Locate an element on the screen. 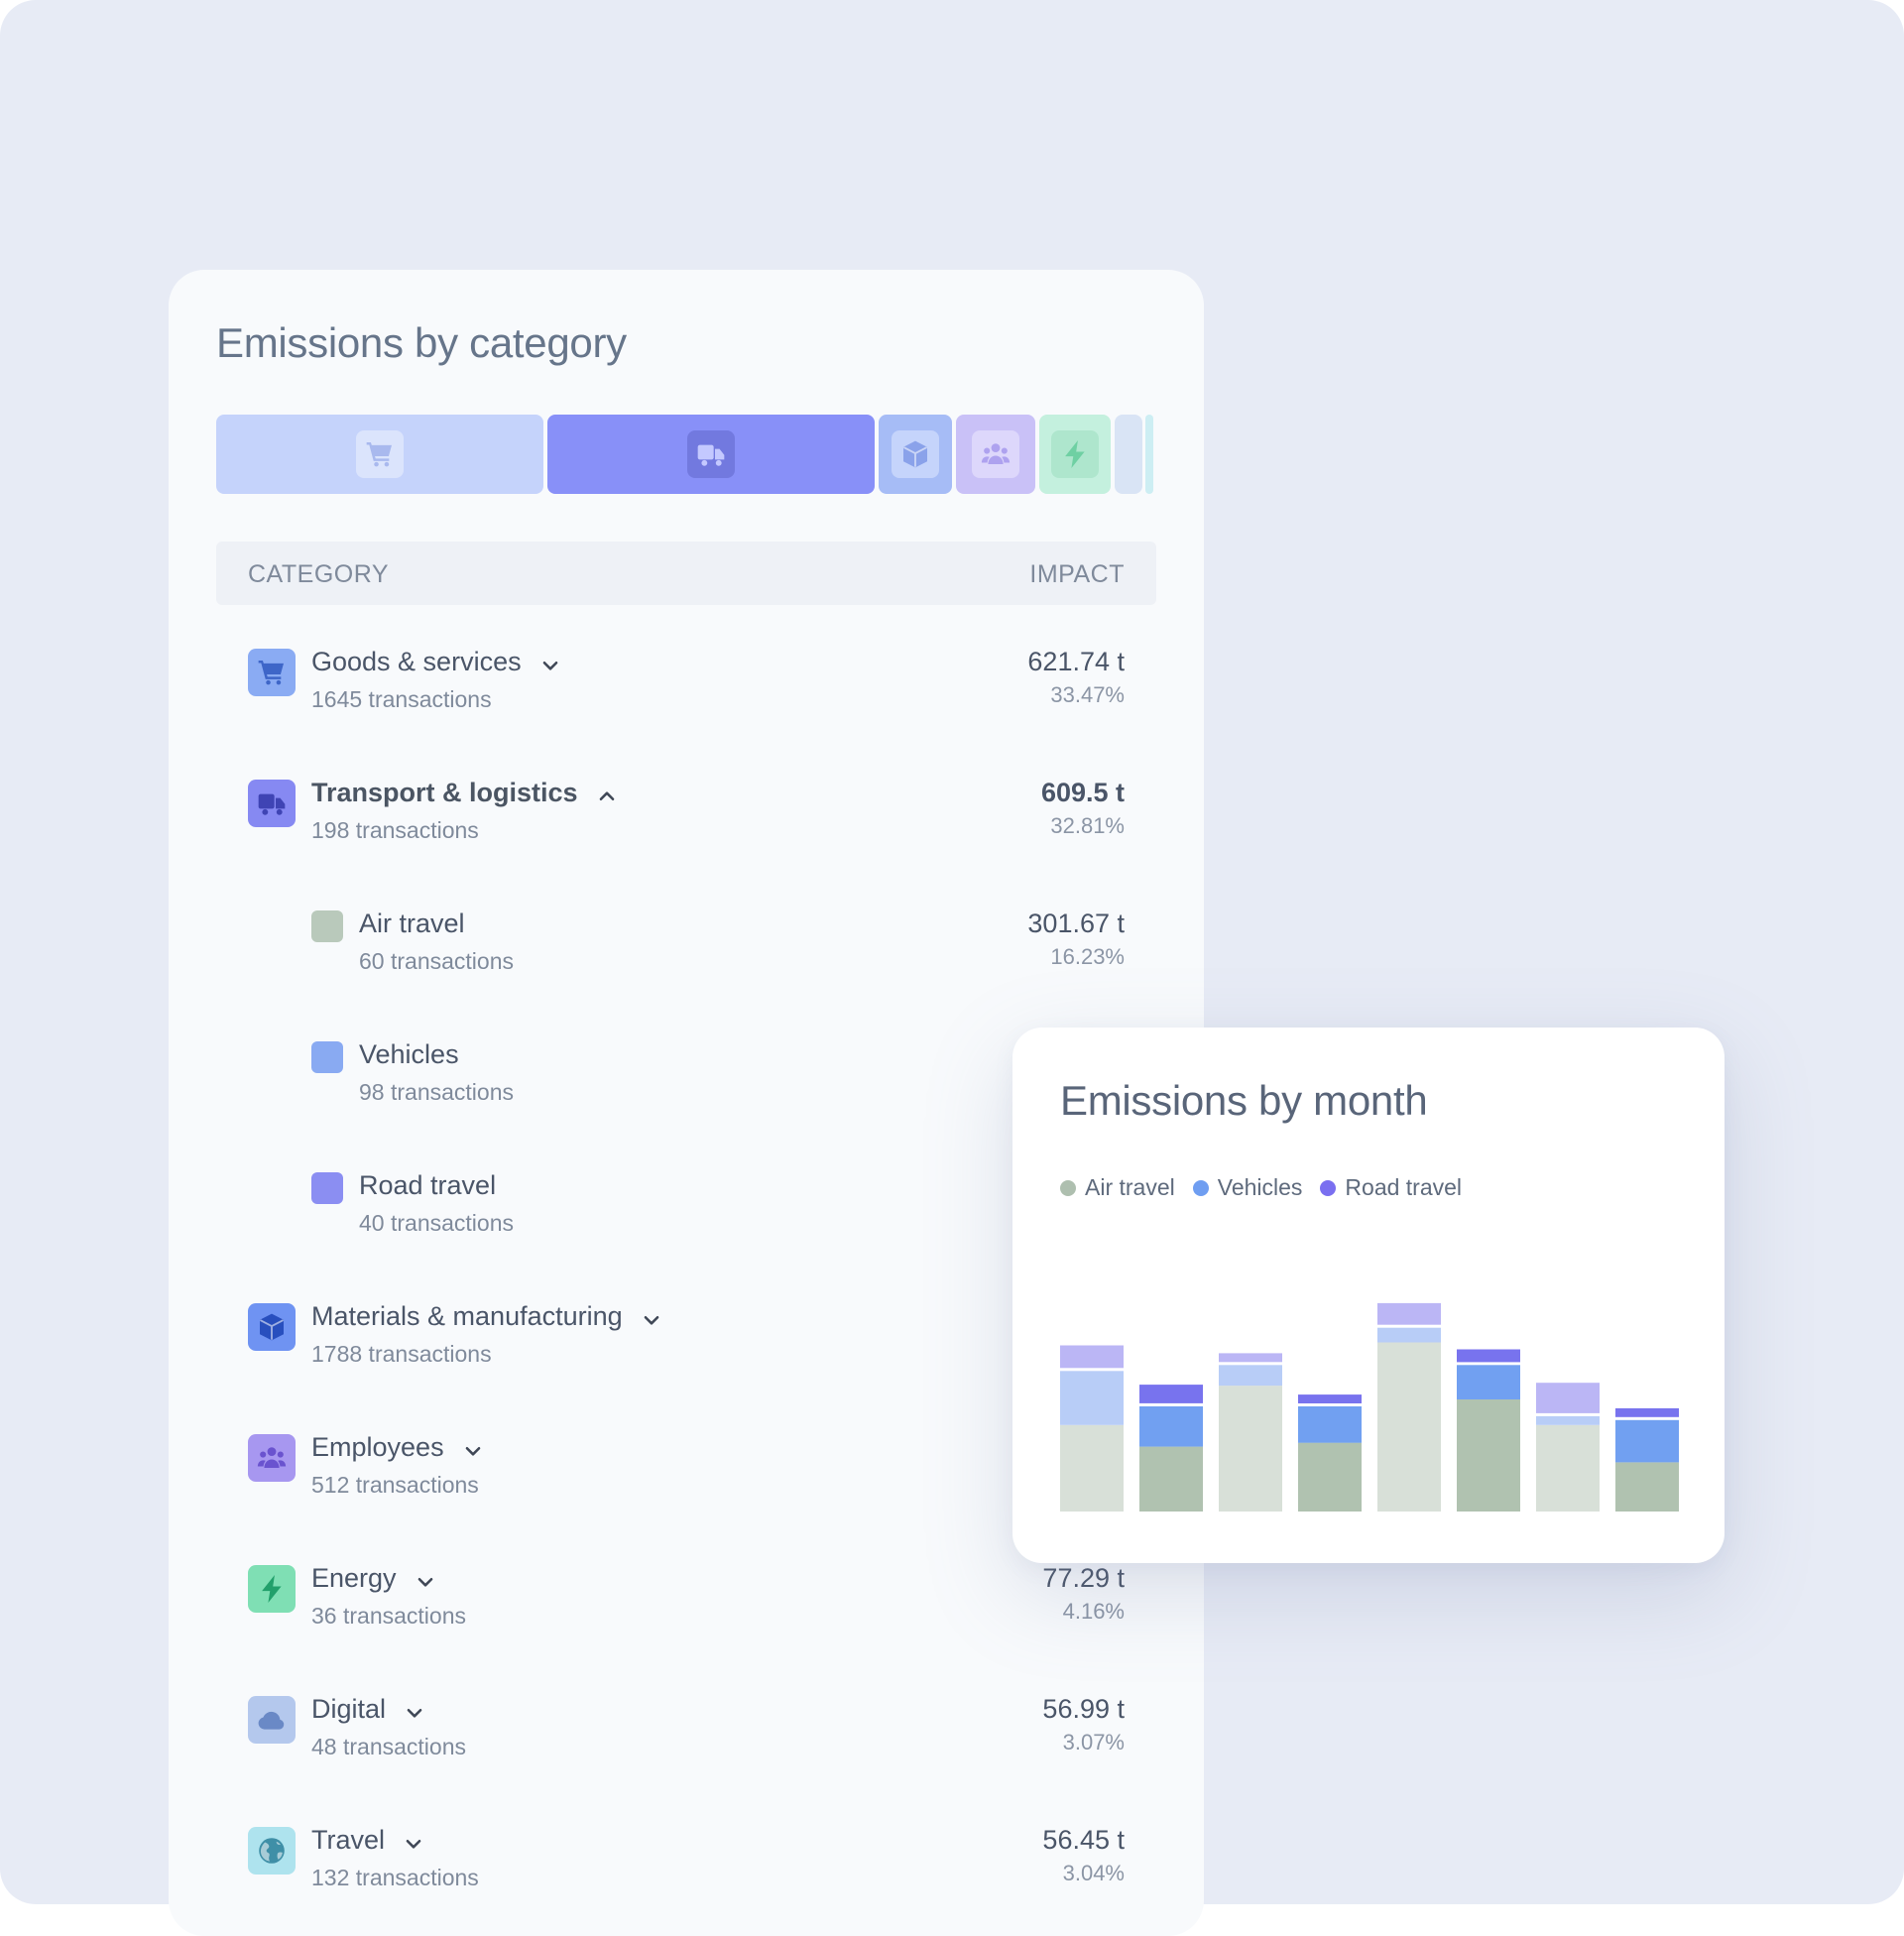  category-segment-truck is located at coordinates (711, 454).